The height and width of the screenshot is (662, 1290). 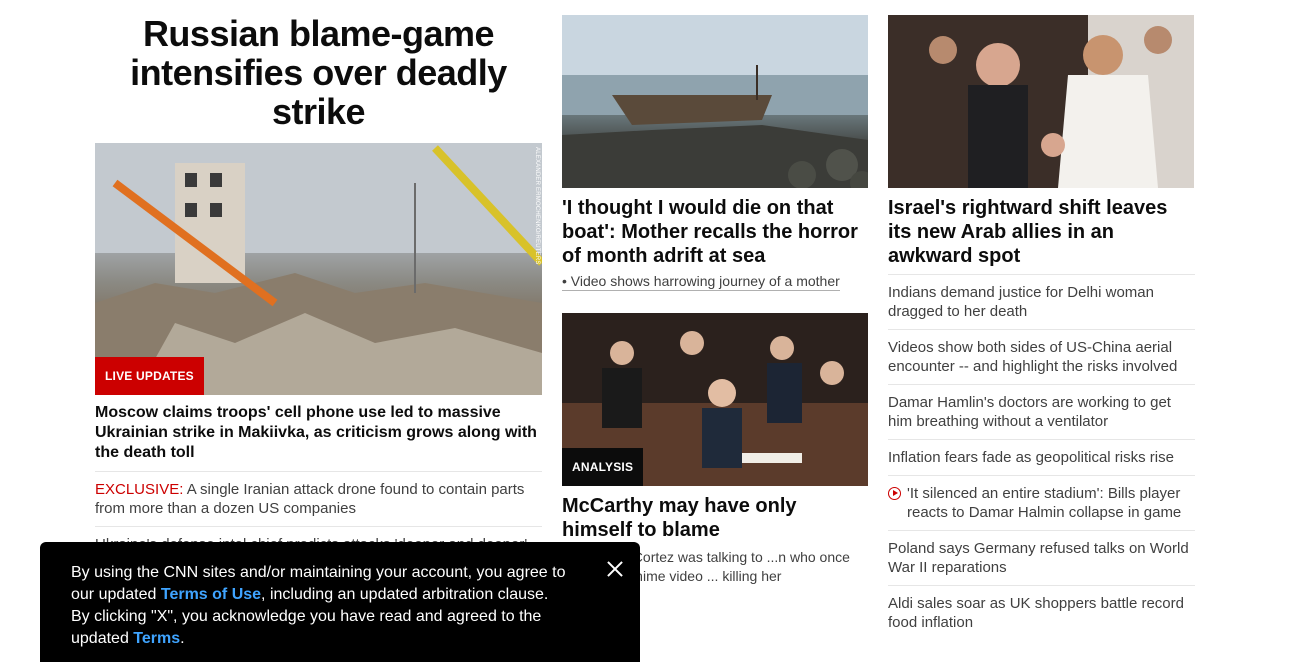 What do you see at coordinates (715, 399) in the screenshot?
I see `congress-image: ANALYSIS` at bounding box center [715, 399].